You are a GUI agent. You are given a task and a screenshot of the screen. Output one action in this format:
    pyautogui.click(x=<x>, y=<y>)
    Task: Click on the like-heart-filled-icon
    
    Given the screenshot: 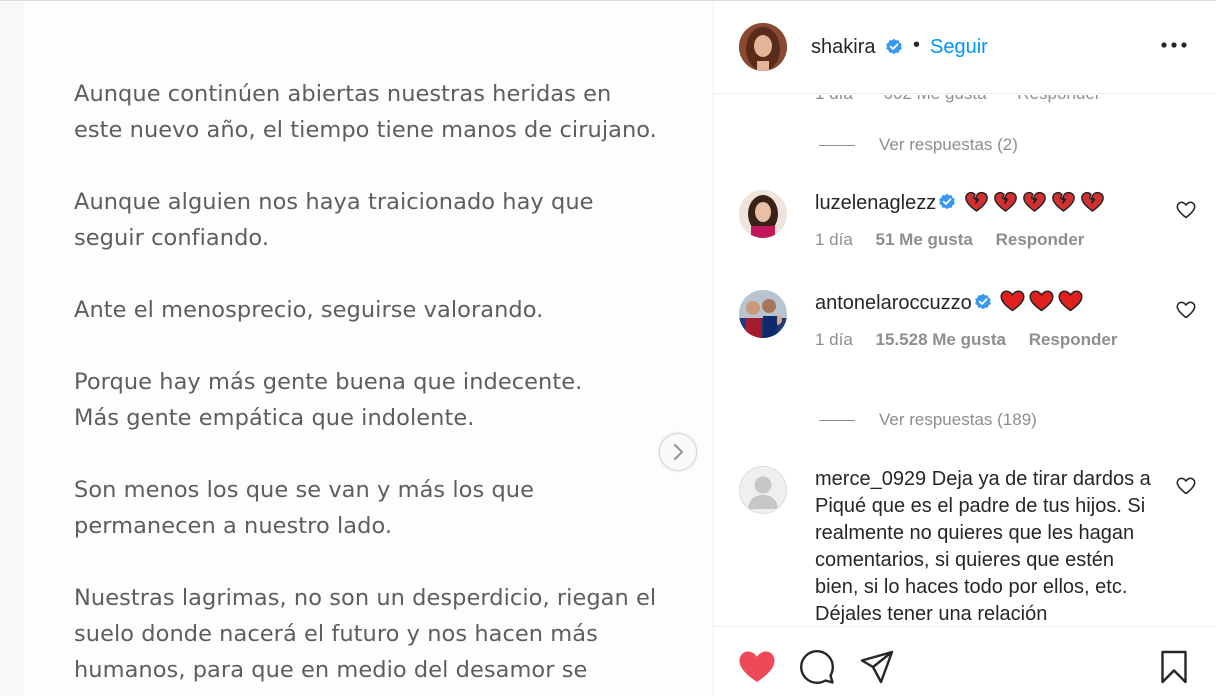 What is the action you would take?
    pyautogui.click(x=757, y=667)
    